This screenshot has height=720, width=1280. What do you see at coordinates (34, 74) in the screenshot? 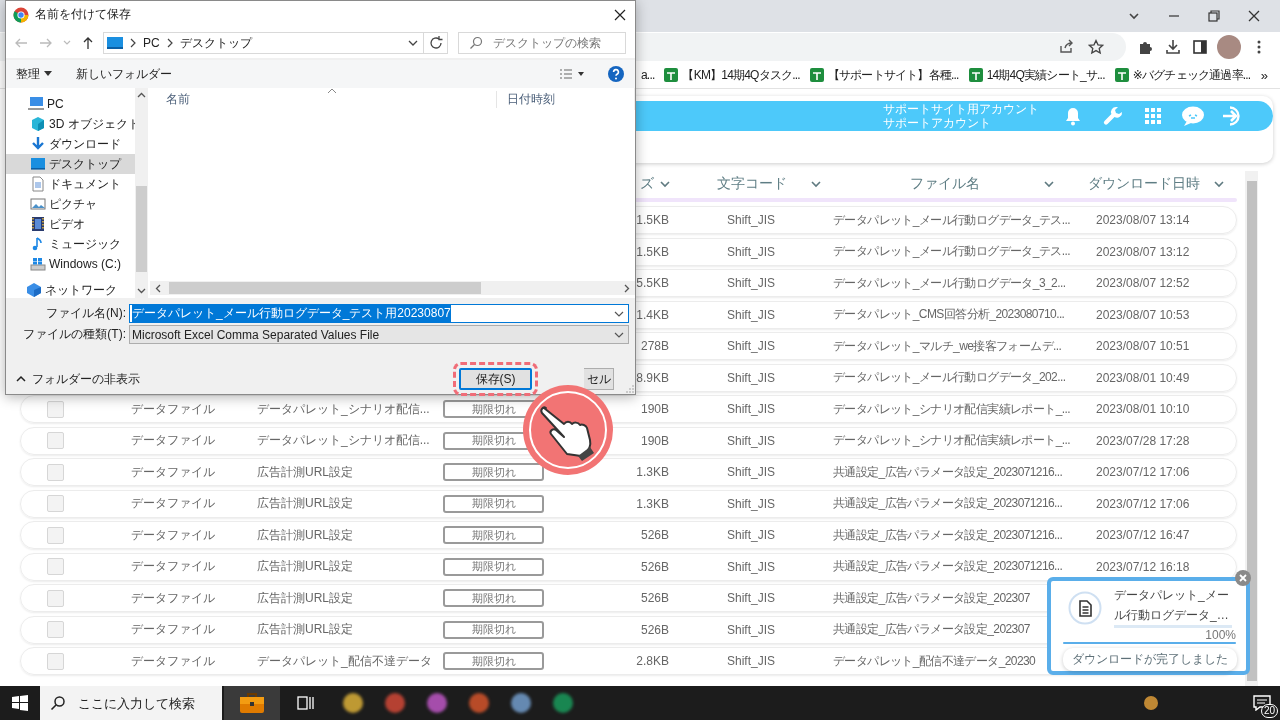
I see `organize-menu-button: 整理` at bounding box center [34, 74].